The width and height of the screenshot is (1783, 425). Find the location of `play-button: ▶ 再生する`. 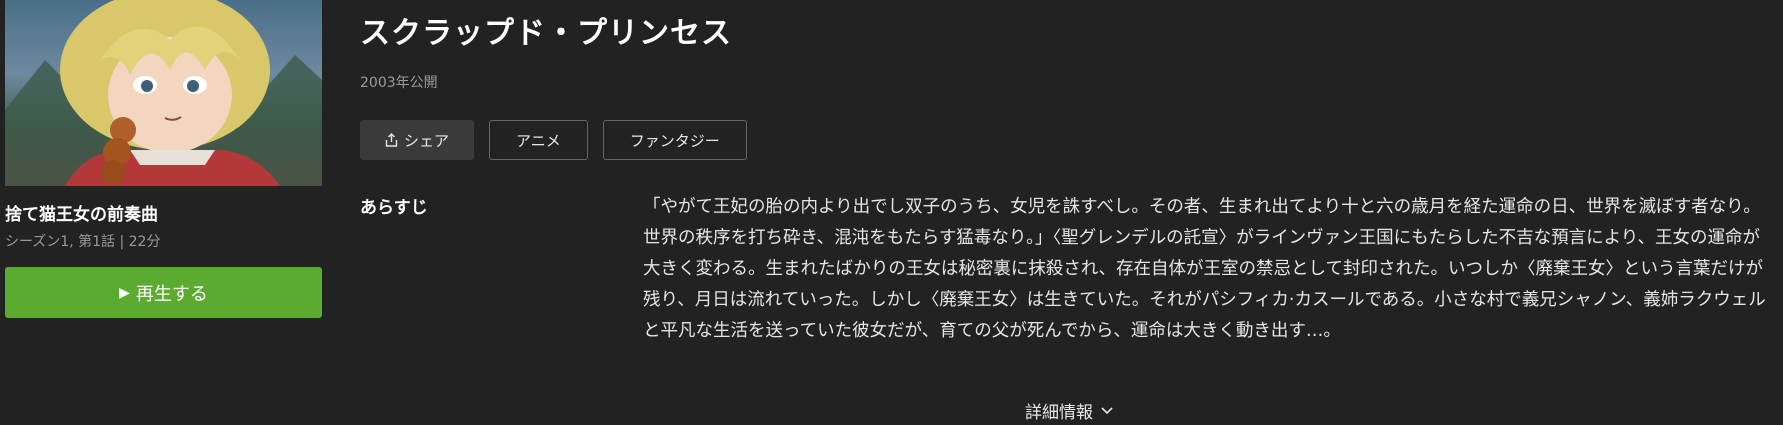

play-button: ▶ 再生する is located at coordinates (163, 292).